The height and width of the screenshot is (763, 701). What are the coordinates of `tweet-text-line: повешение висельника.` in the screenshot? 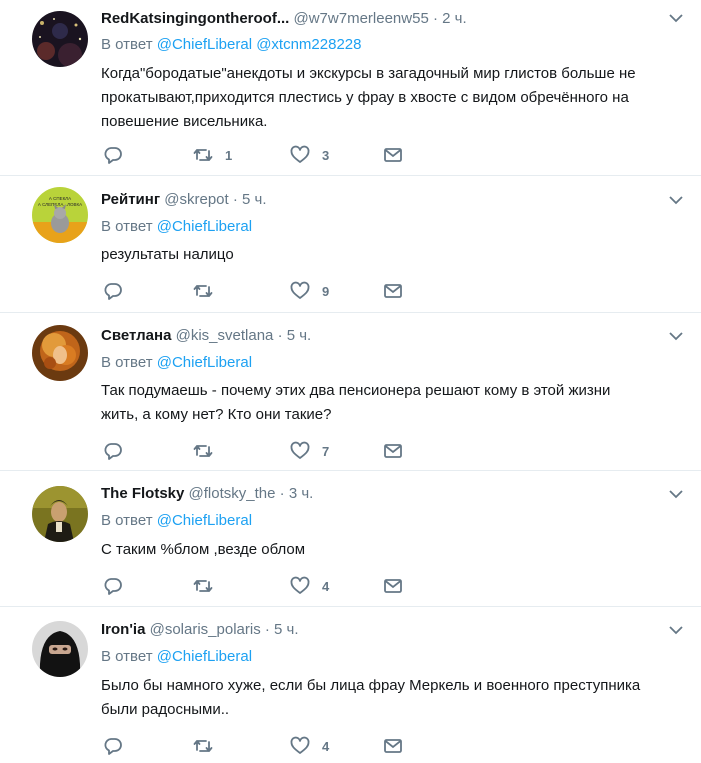 It's located at (184, 121).